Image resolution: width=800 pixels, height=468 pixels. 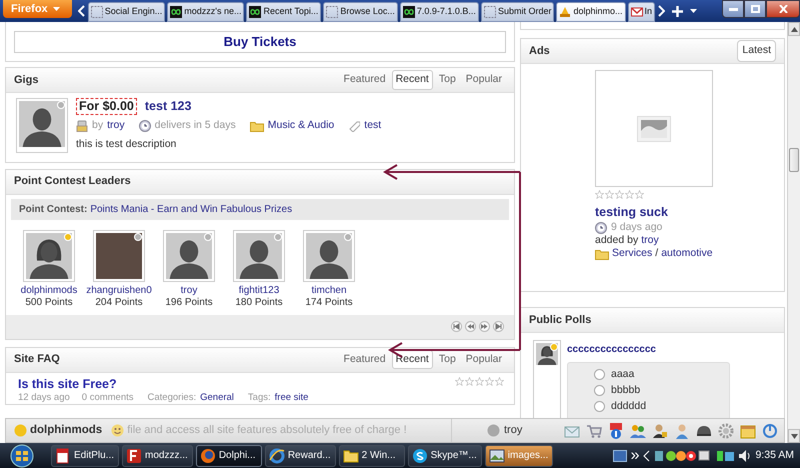 What do you see at coordinates (687, 253) in the screenshot?
I see `subcategory-link: automotive` at bounding box center [687, 253].